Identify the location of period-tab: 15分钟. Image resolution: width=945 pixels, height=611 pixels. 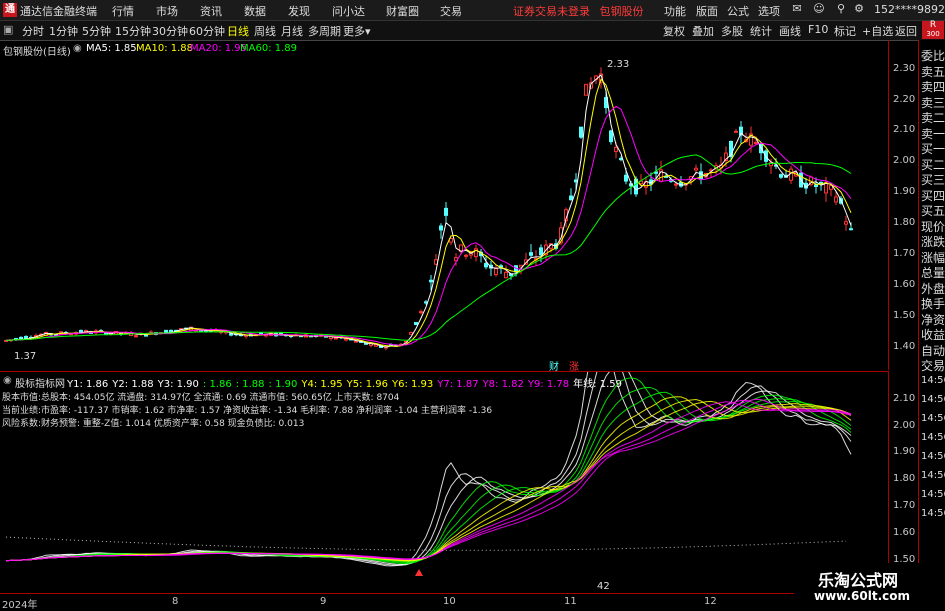
(133, 31).